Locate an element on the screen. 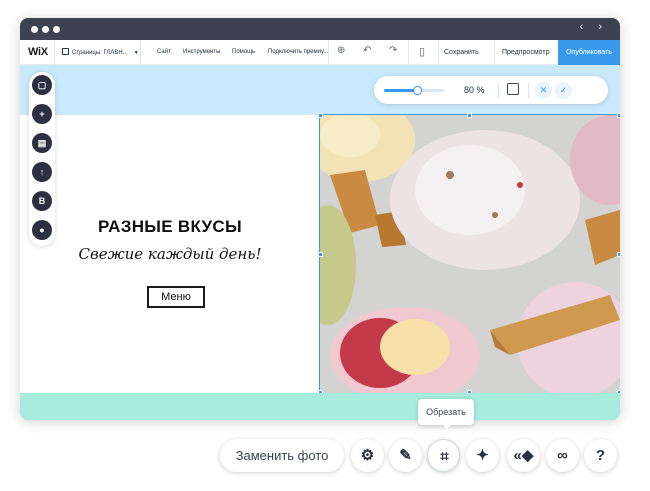 This screenshot has height=491, width=650. magic-wand-icon: ✦ is located at coordinates (482, 455).